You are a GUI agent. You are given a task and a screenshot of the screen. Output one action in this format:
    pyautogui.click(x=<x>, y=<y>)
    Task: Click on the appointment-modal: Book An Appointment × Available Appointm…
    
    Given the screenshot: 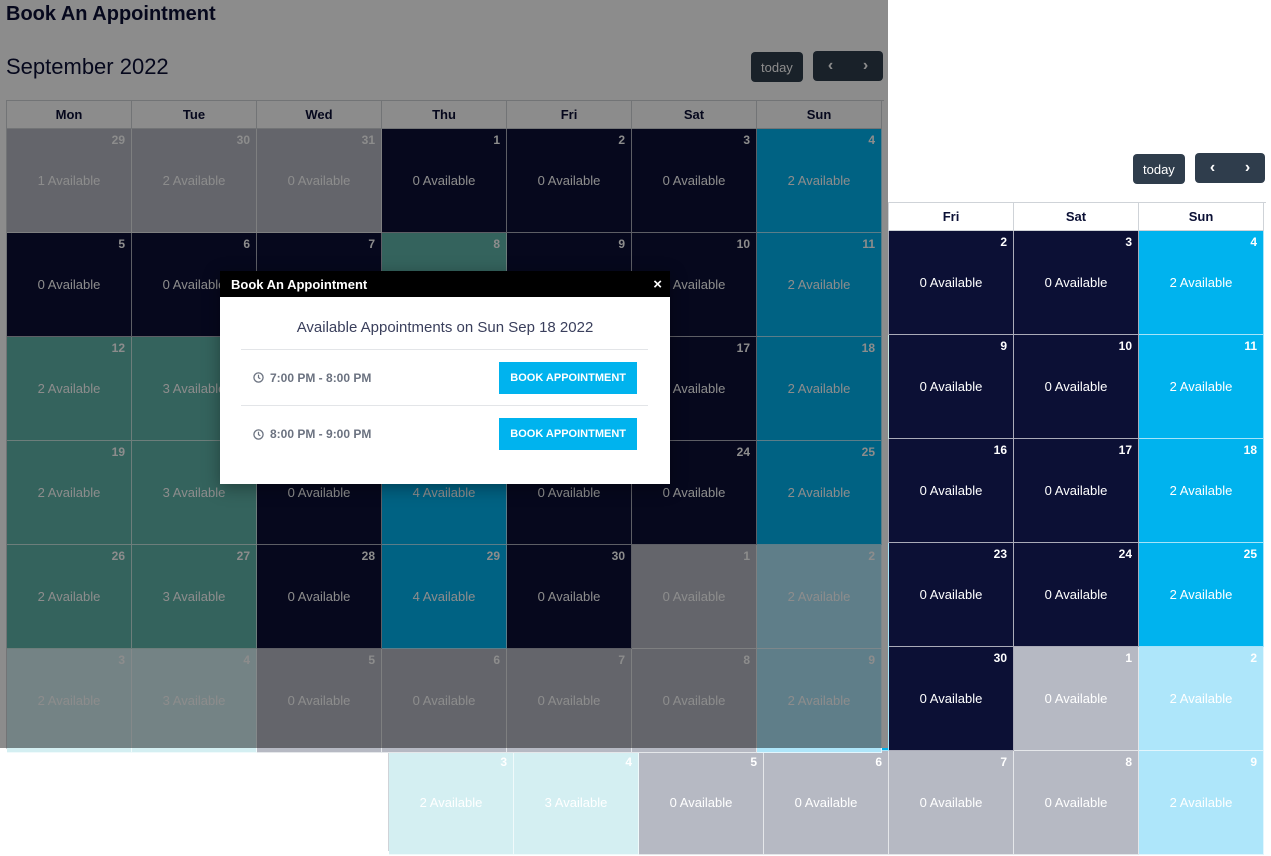 What is the action you would take?
    pyautogui.click(x=445, y=377)
    